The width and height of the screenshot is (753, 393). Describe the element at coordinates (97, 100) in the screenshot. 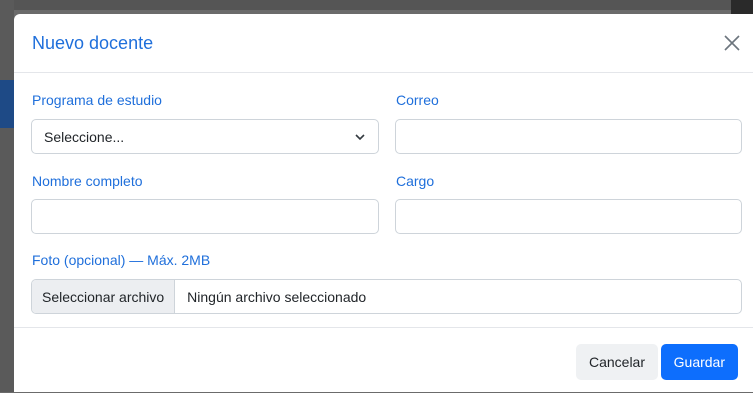

I see `programa-label: Programa de estudio` at that location.